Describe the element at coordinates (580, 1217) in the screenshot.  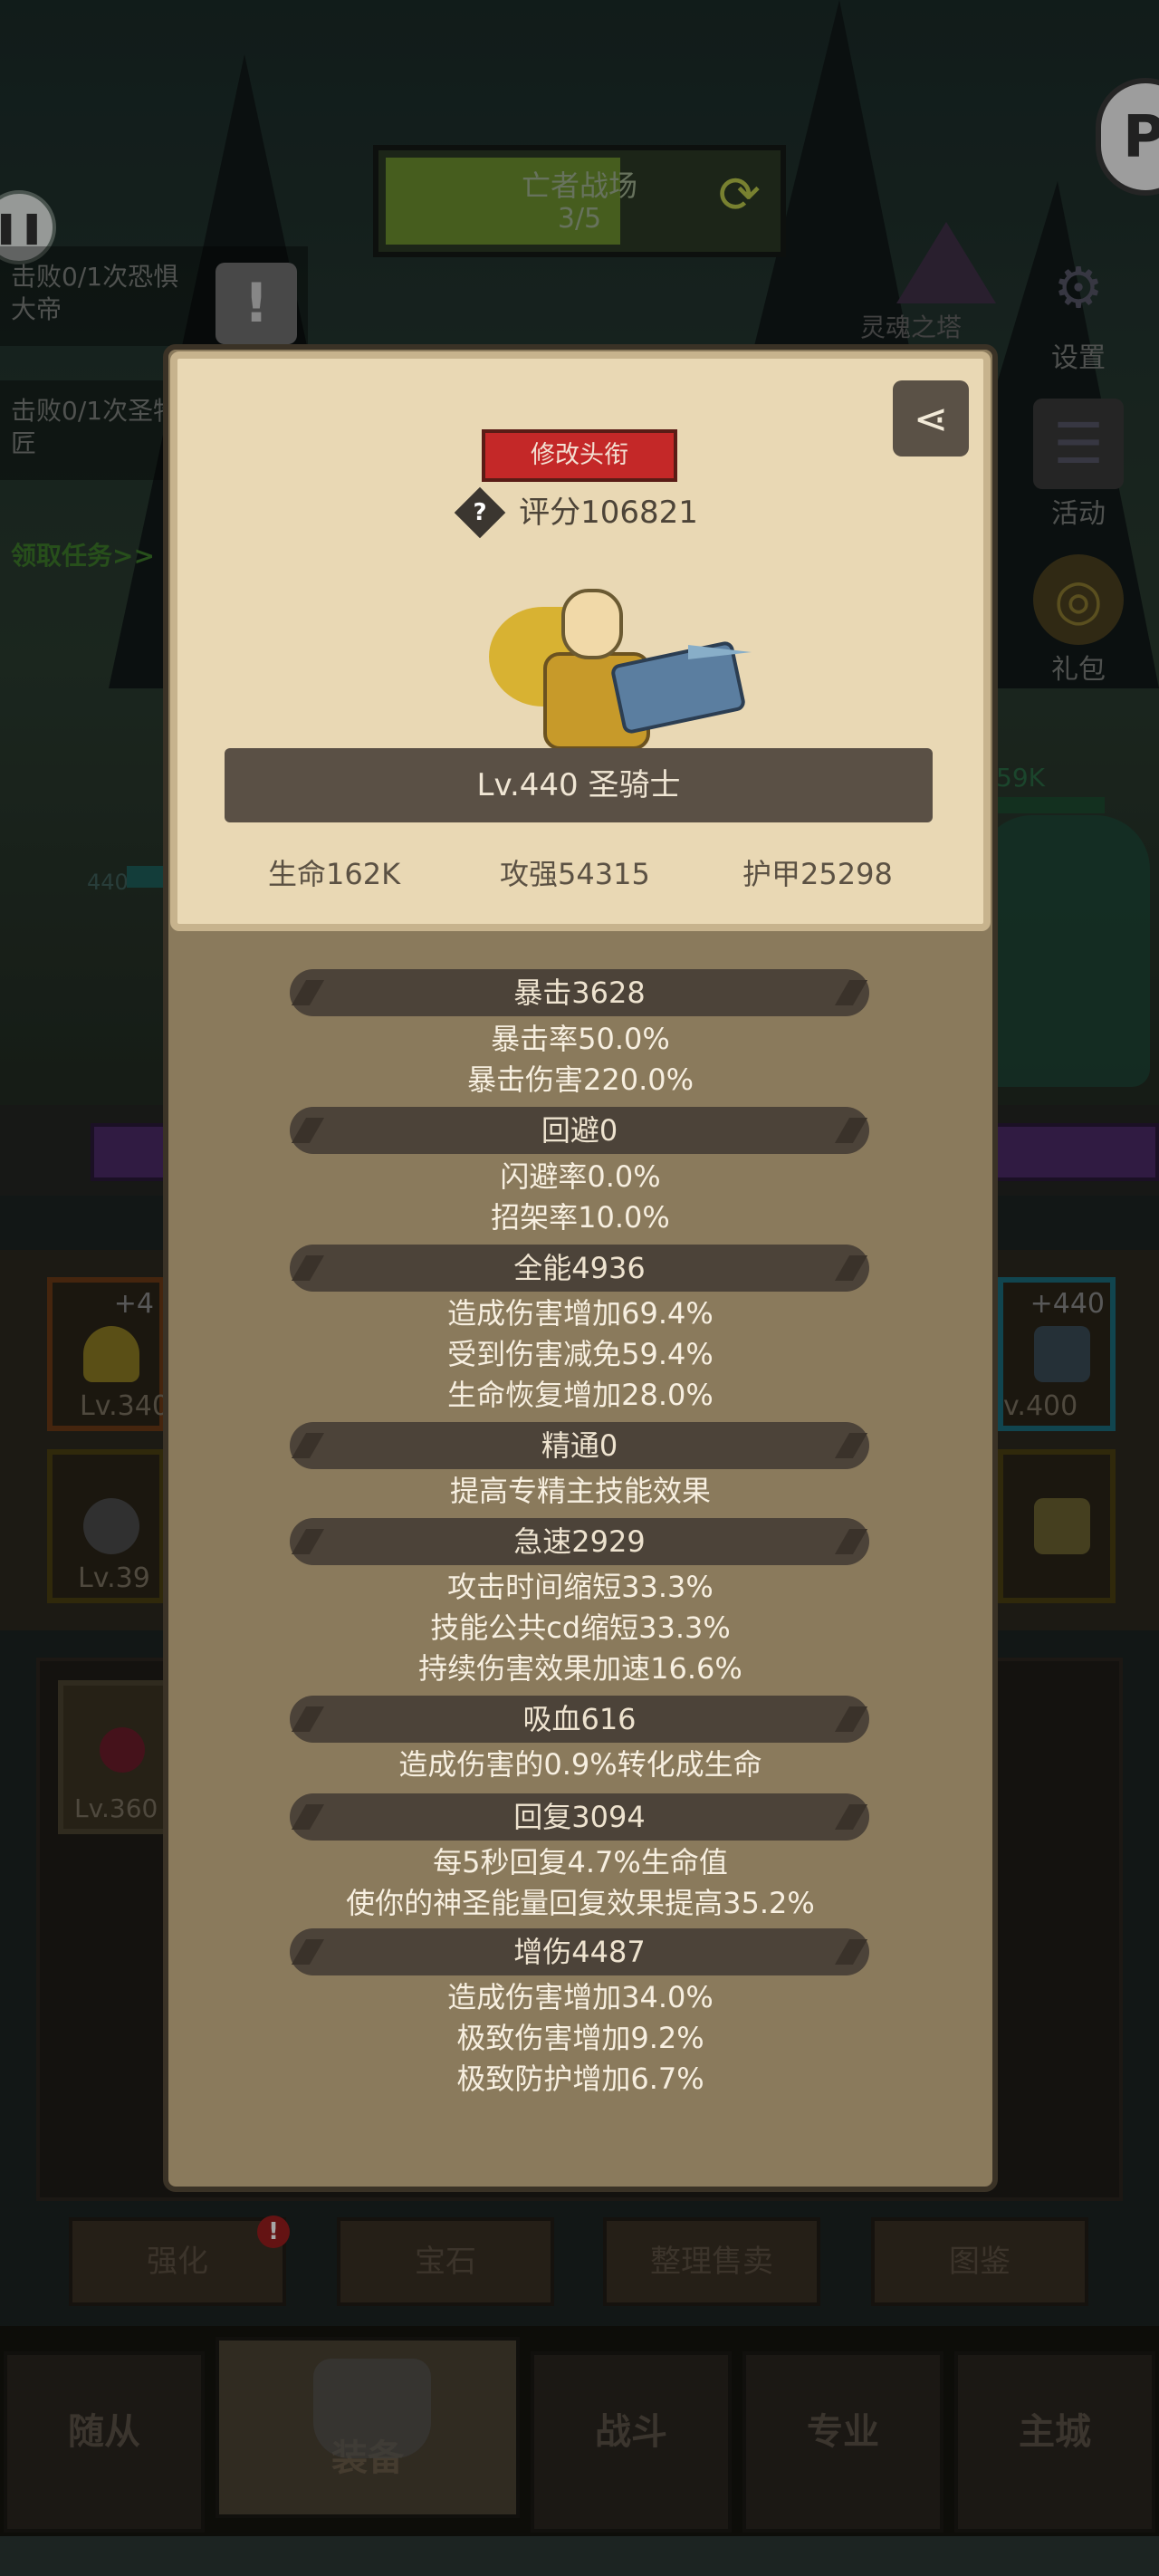
I see `stat-detail: 招架率10.0%` at that location.